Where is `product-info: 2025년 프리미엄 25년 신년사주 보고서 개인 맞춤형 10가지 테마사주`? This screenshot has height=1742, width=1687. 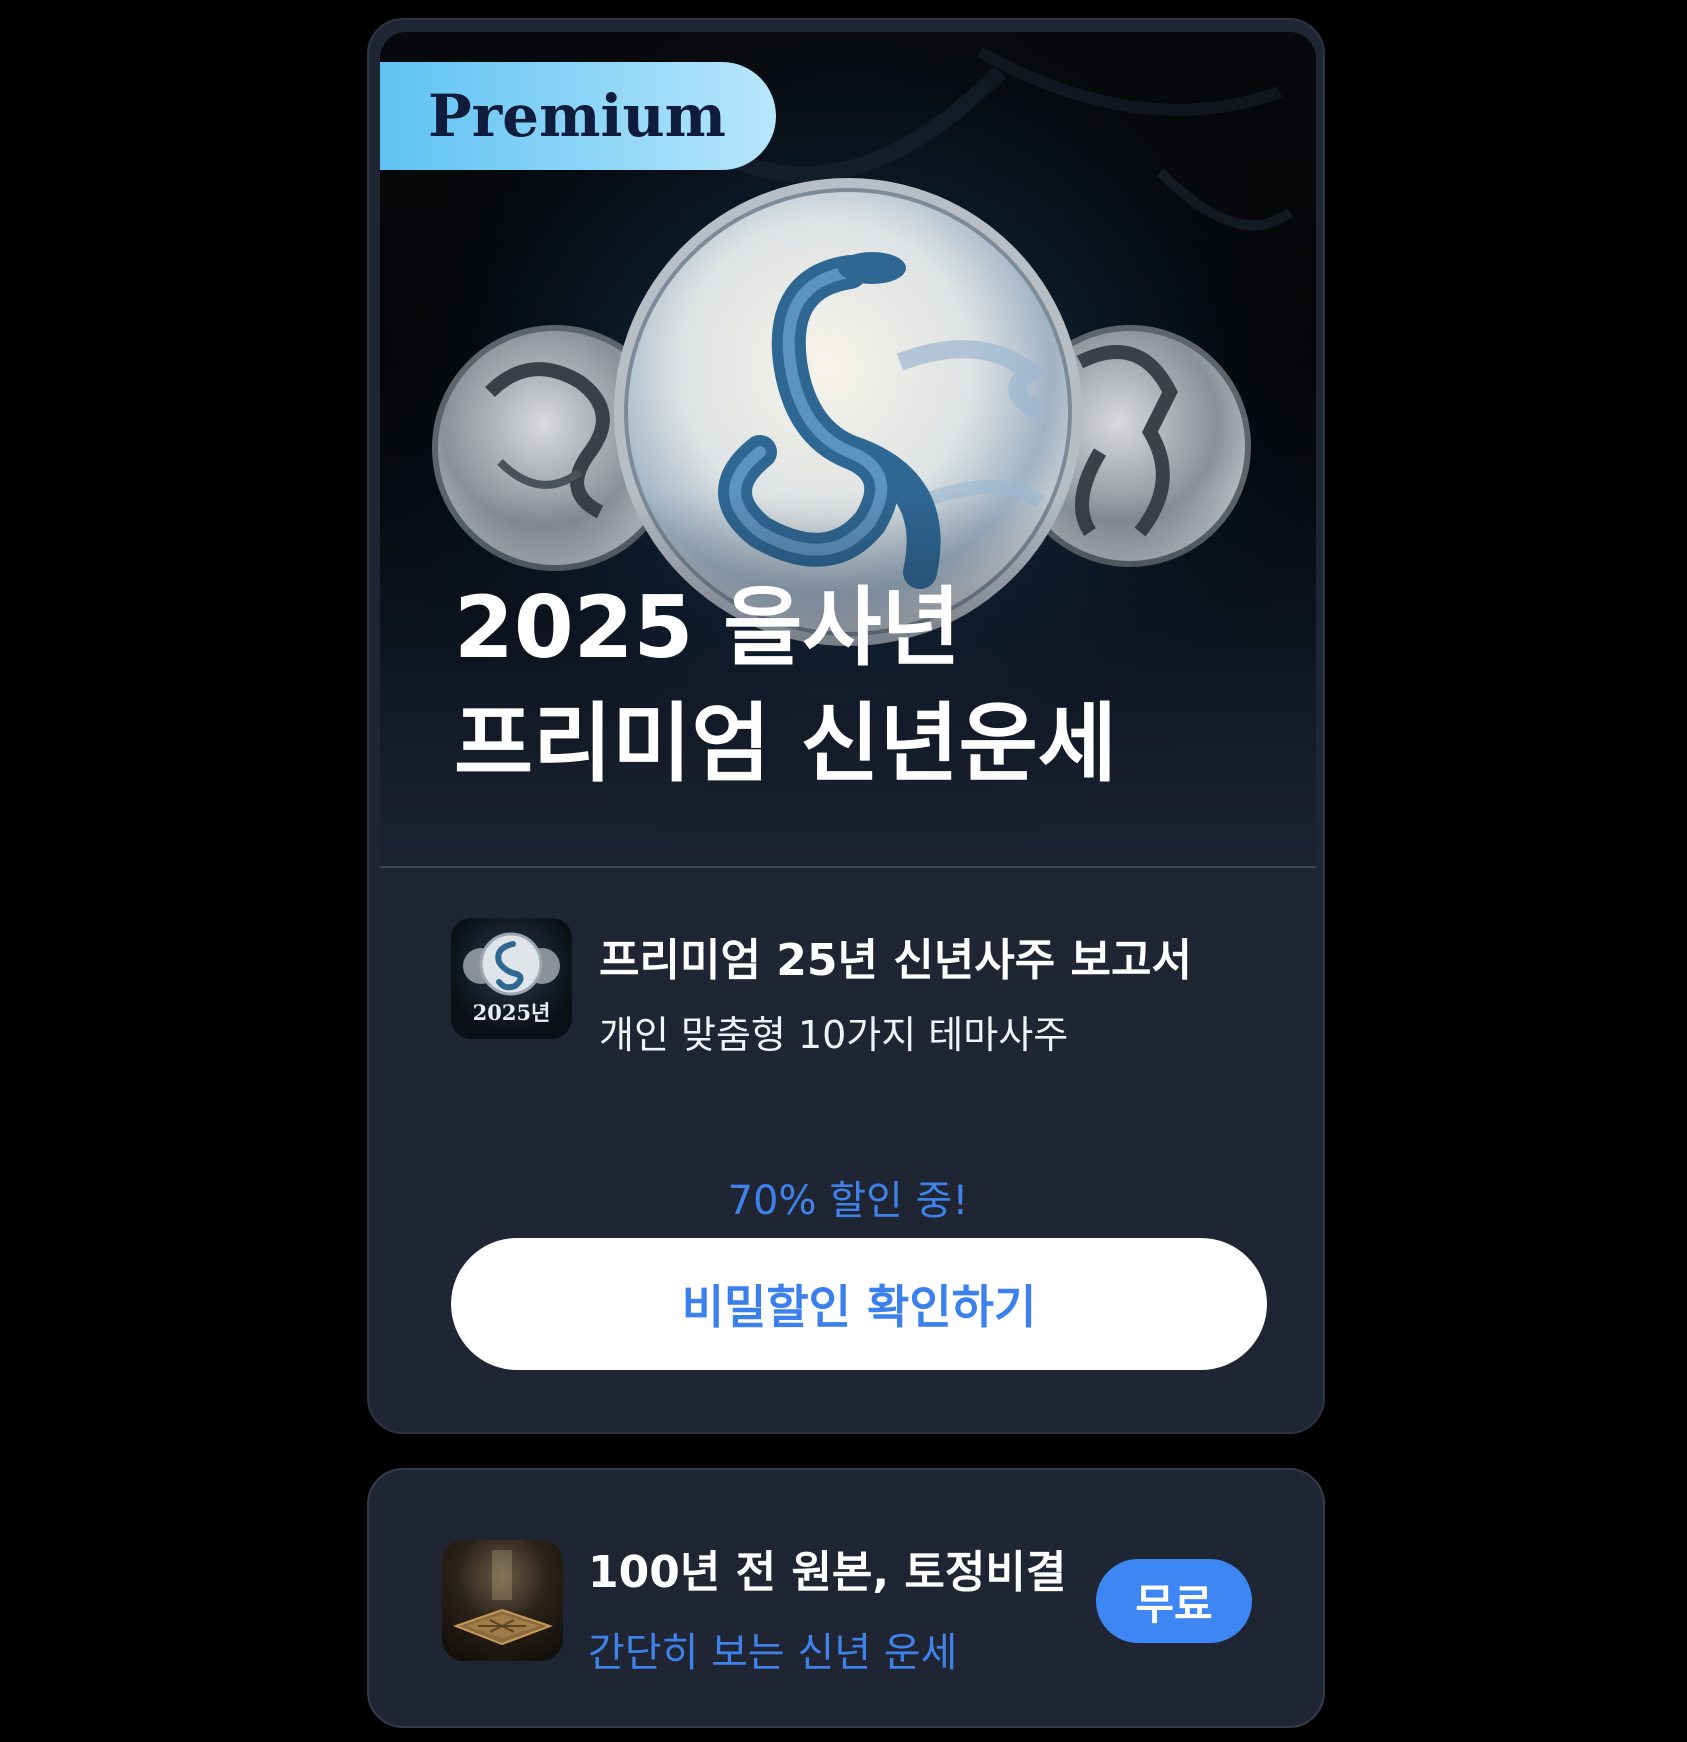
product-info: 2025년 프리미엄 25년 신년사주 보고서 개인 맞춤형 10가지 테마사주 is located at coordinates (861, 987).